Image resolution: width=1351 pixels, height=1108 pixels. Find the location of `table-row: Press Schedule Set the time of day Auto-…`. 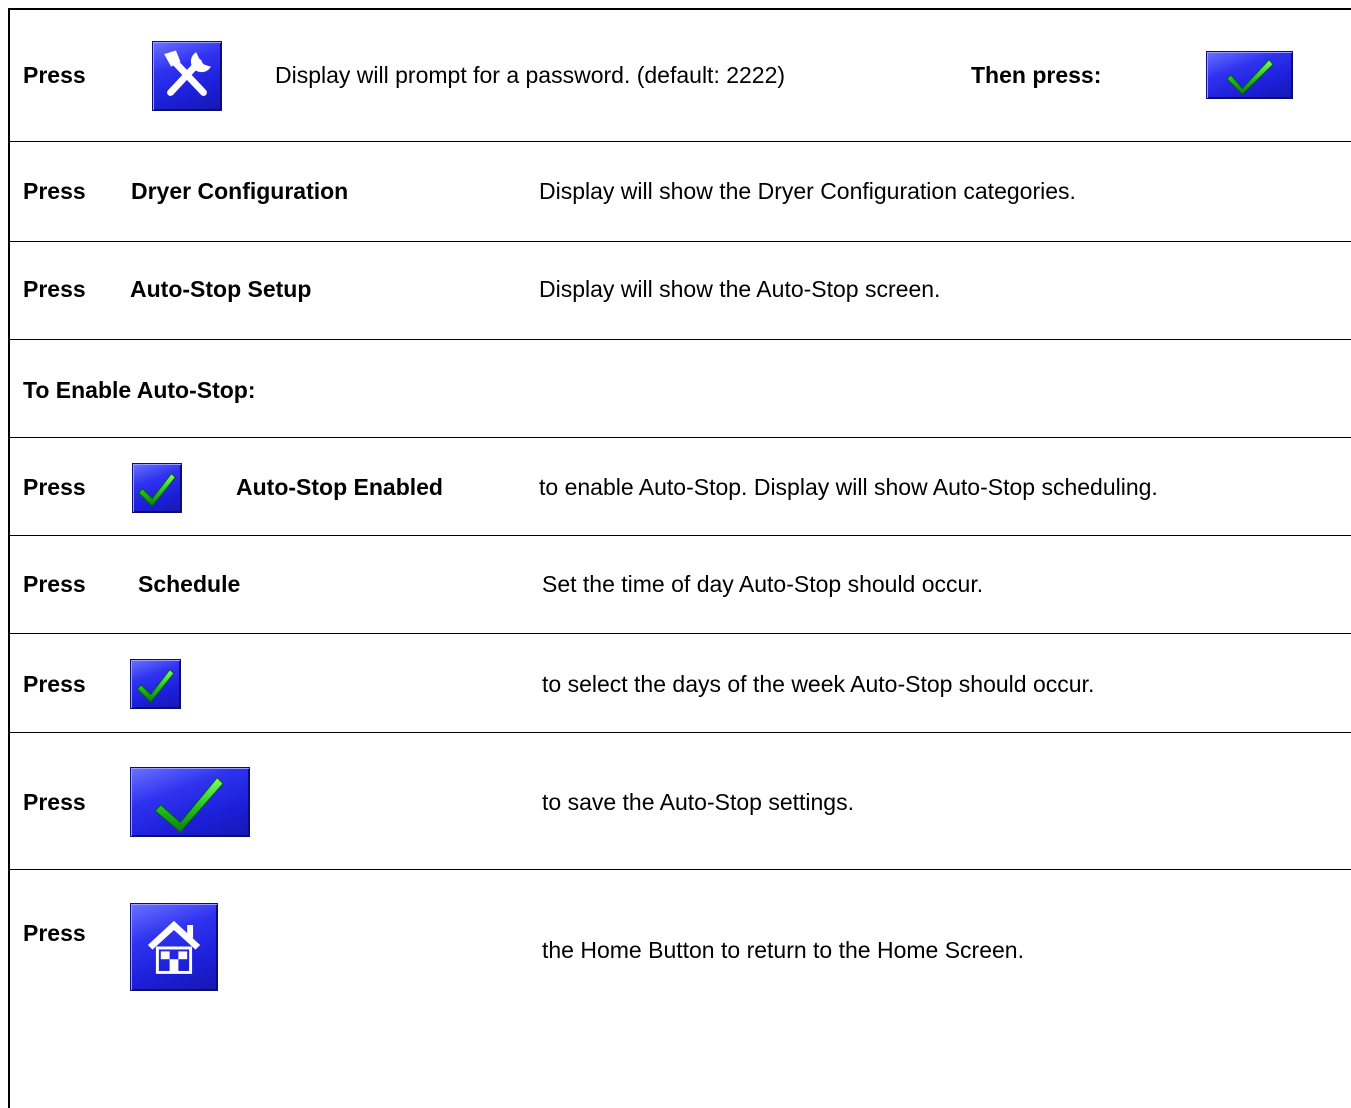

table-row: Press Schedule Set the time of day Auto-… is located at coordinates (680, 585).